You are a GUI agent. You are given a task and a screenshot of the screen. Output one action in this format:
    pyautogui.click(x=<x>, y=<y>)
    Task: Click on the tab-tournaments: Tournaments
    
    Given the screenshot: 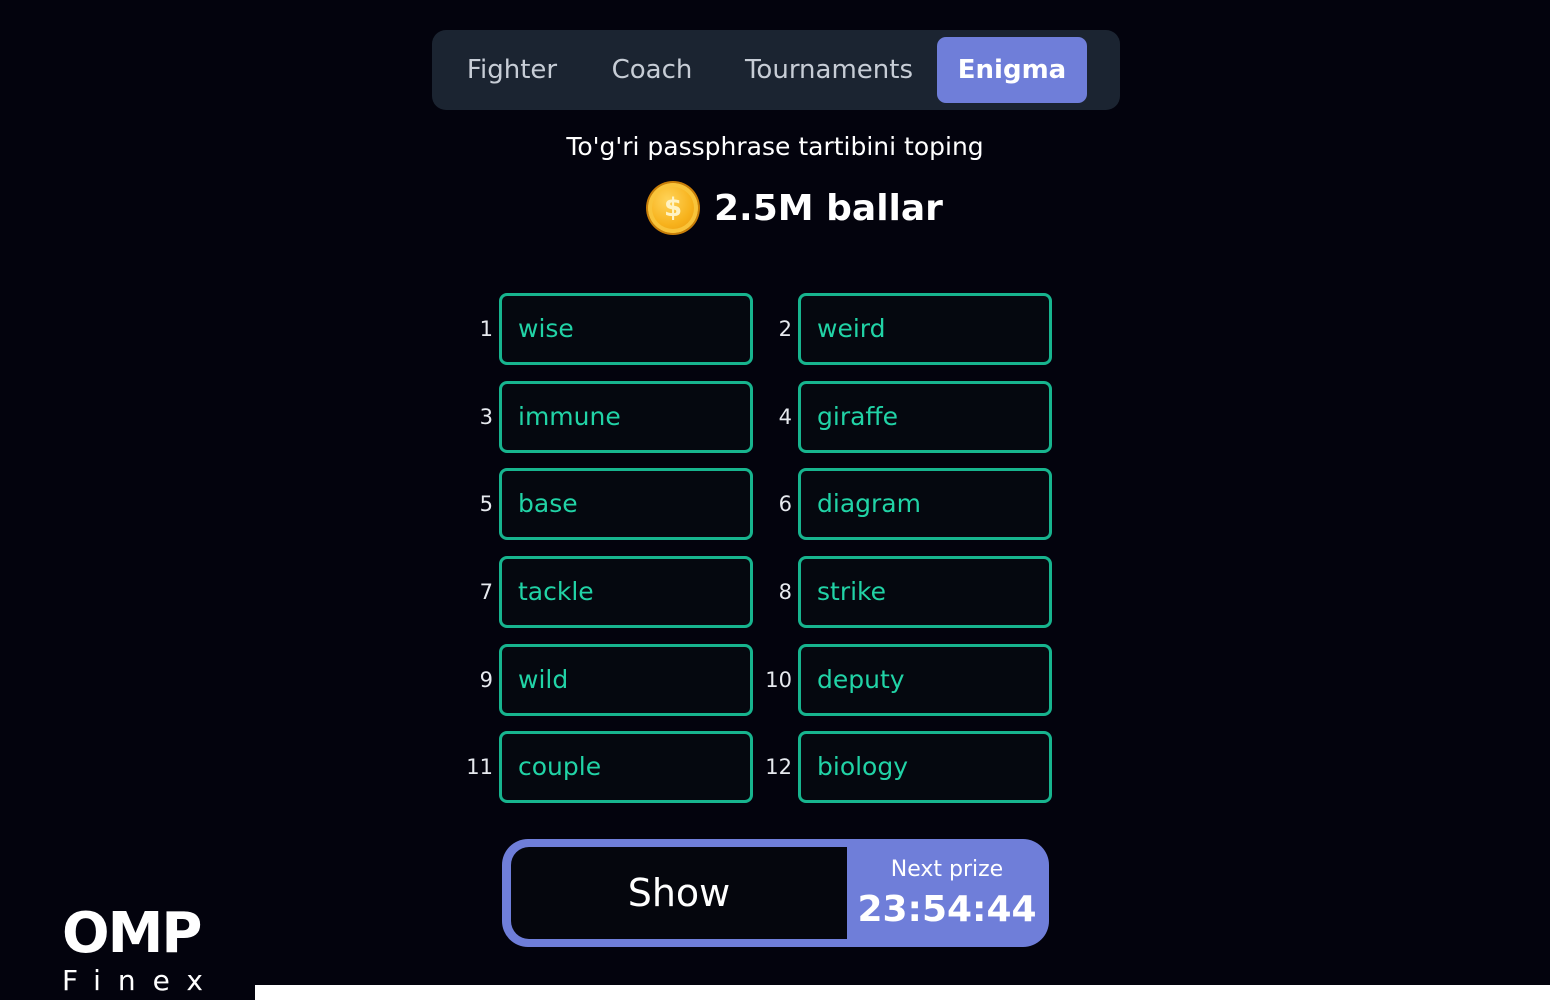 What is the action you would take?
    pyautogui.click(x=829, y=70)
    